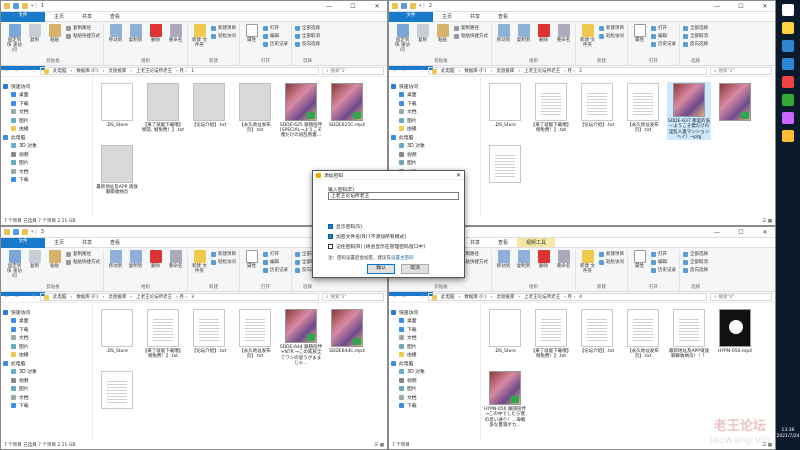 This screenshot has height=450, width=800. What do you see at coordinates (353, 71) in the screenshot?
I see `search-box: ⌕ 搜索"1"` at bounding box center [353, 71].